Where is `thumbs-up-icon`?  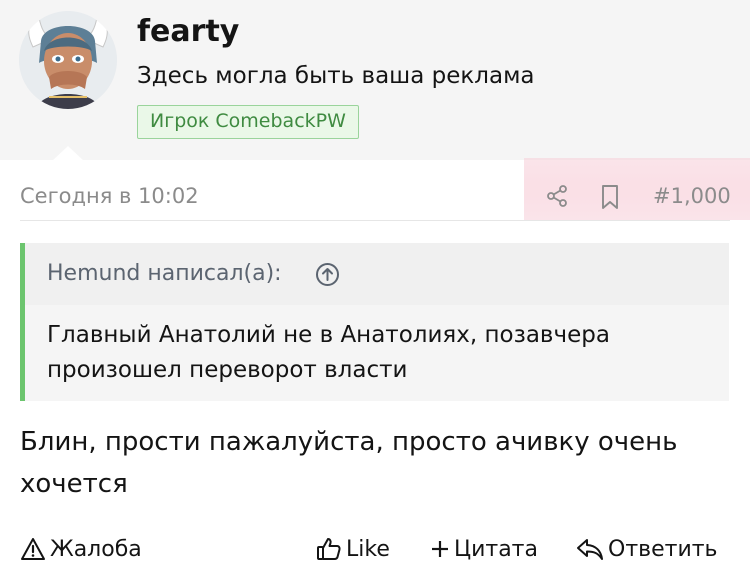
thumbs-up-icon is located at coordinates (329, 549).